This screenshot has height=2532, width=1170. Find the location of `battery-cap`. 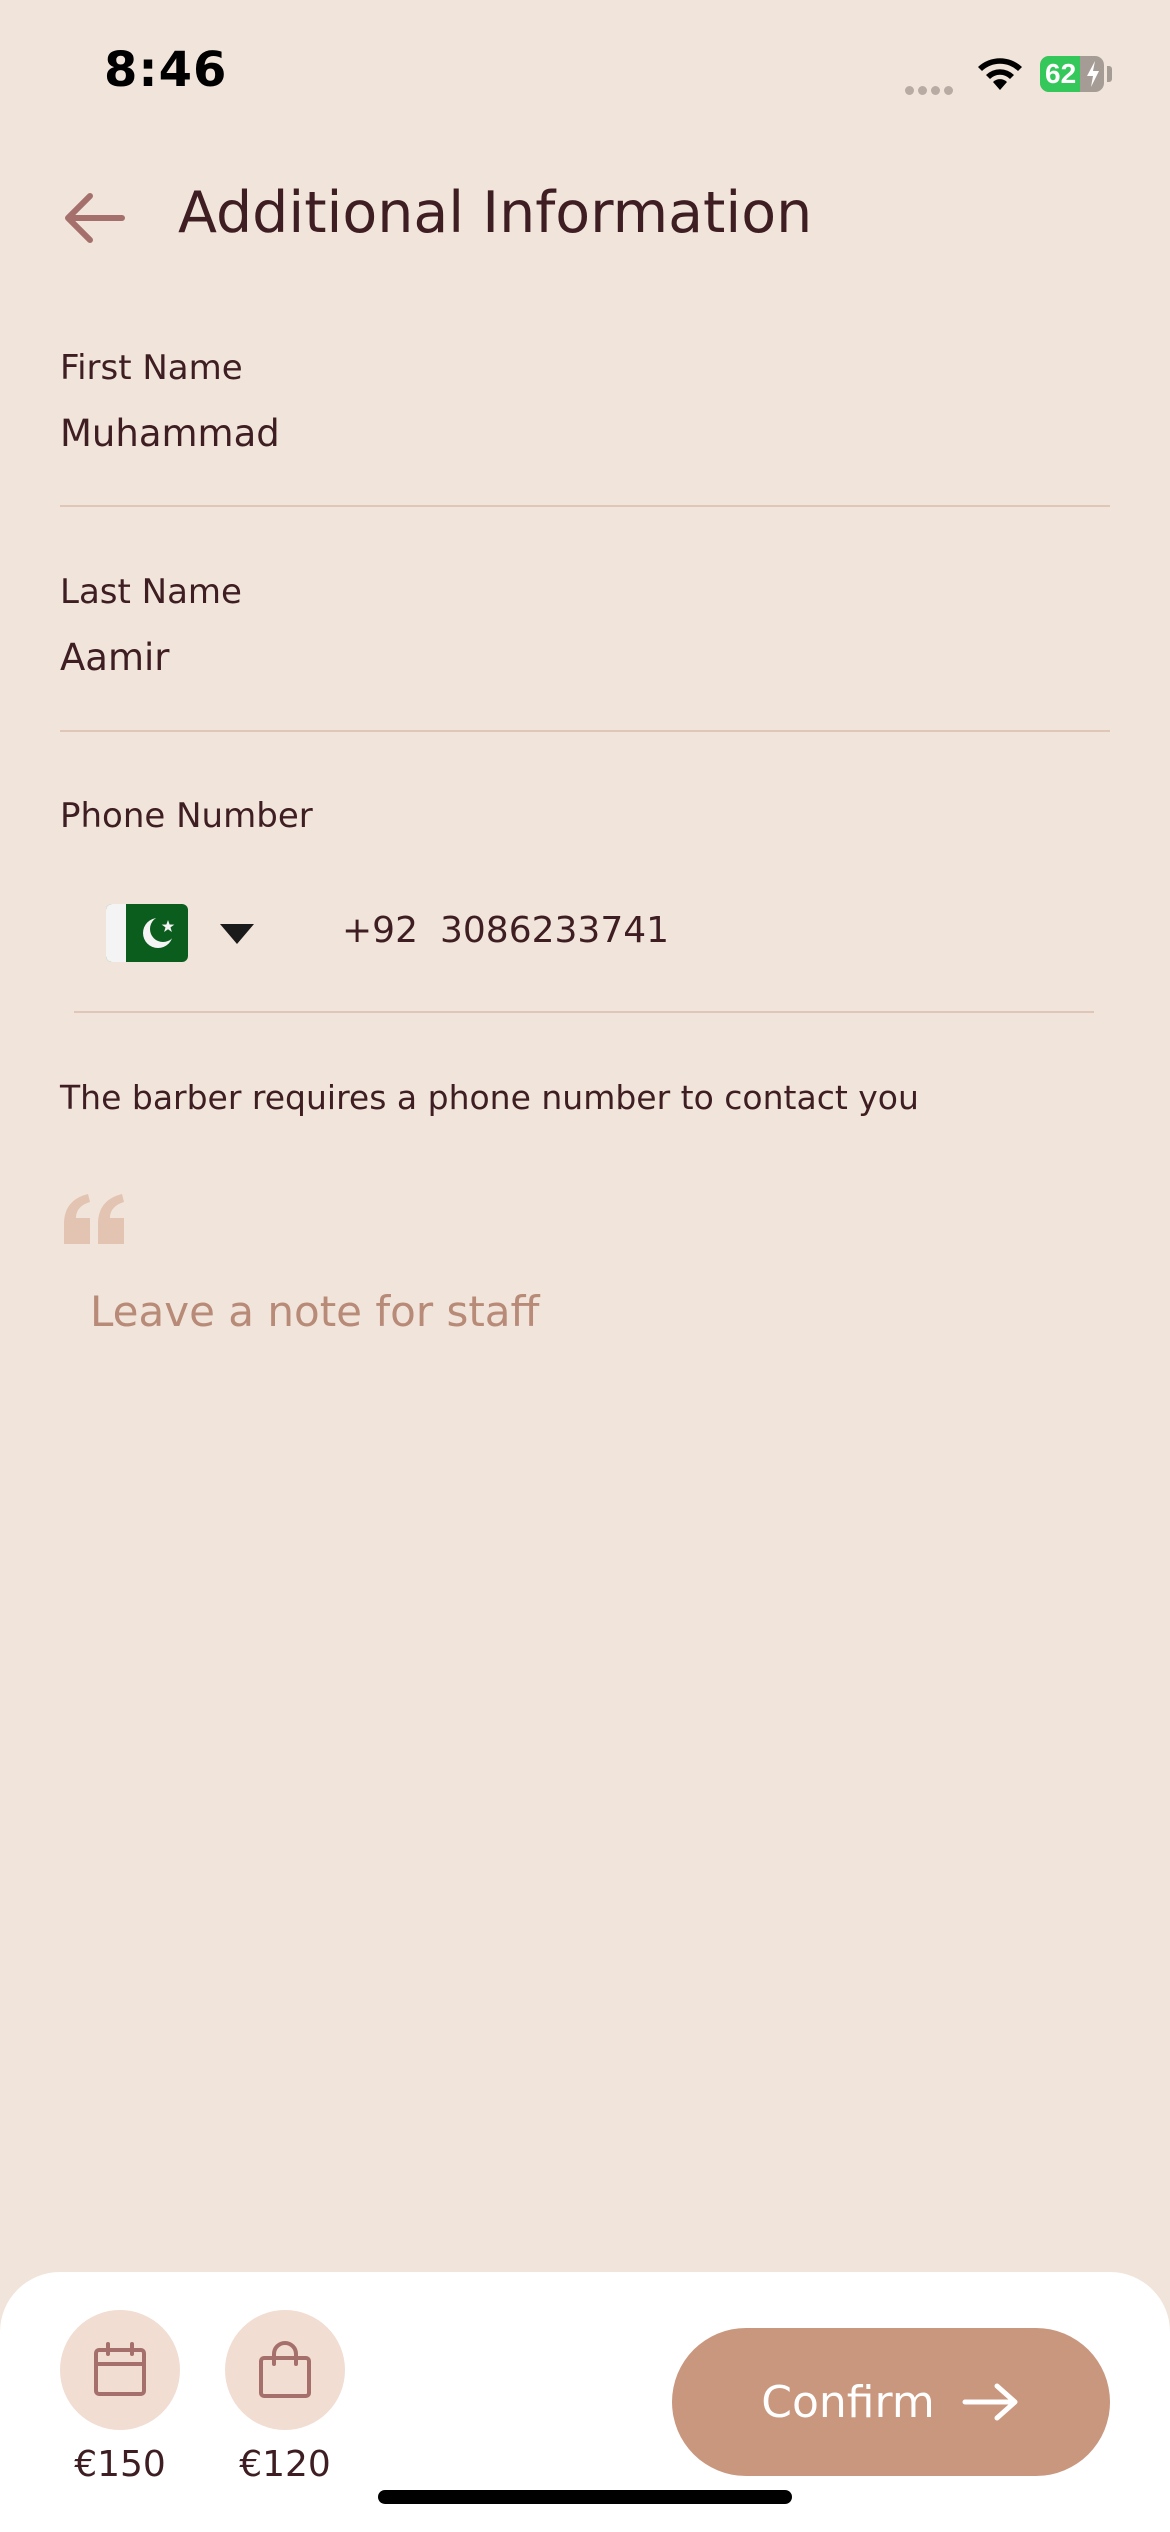

battery-cap is located at coordinates (1109, 74).